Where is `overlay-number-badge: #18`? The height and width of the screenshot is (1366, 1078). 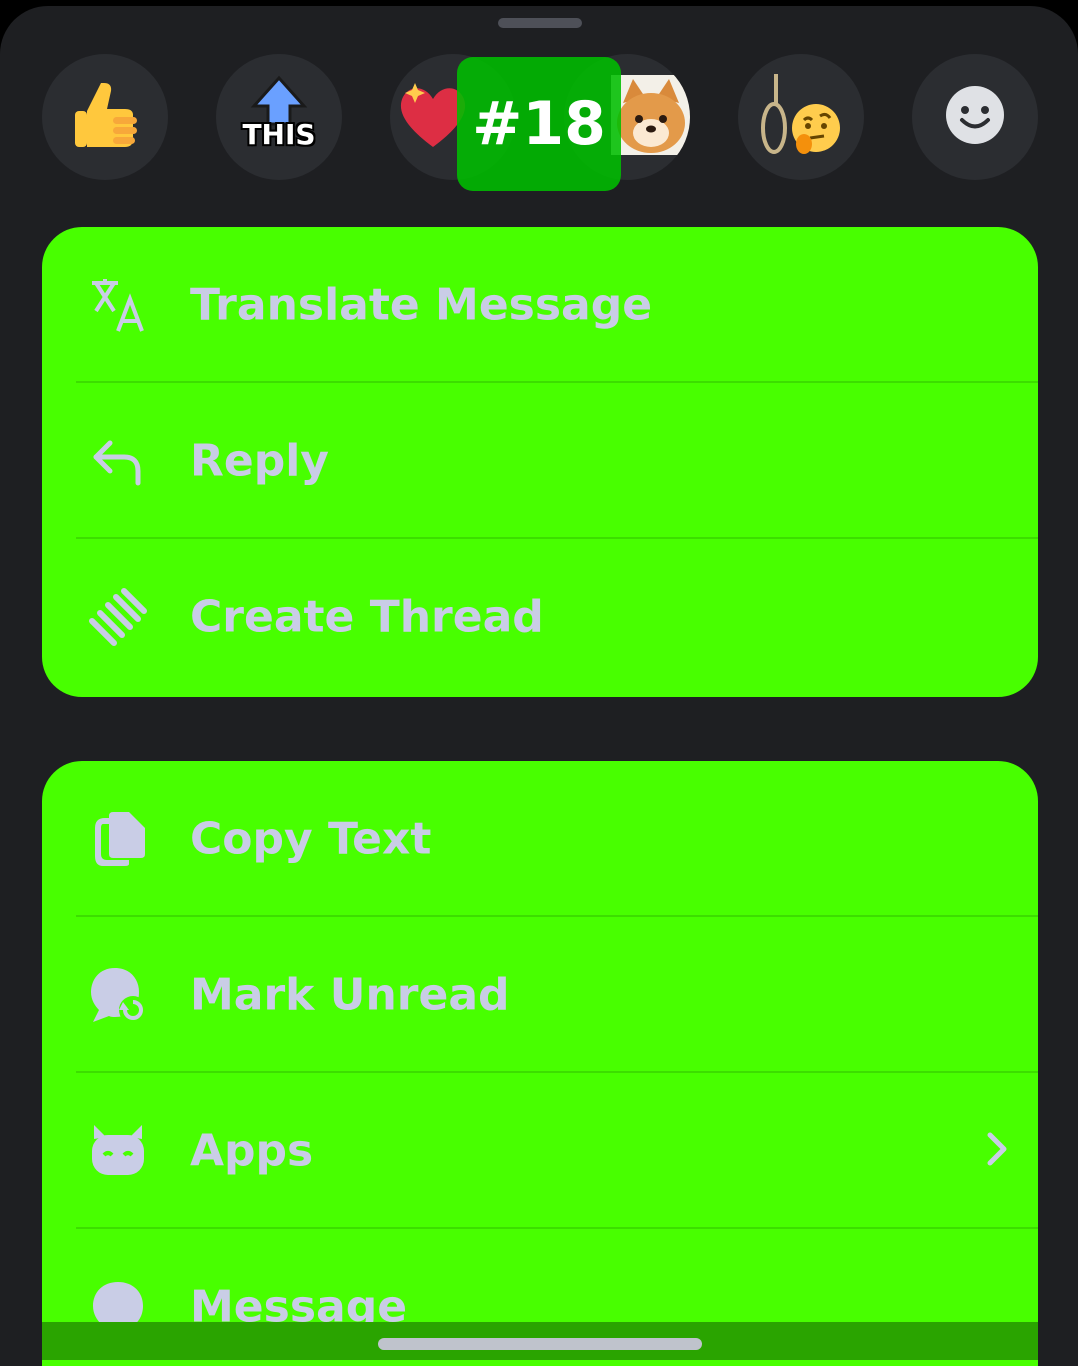 overlay-number-badge: #18 is located at coordinates (539, 124).